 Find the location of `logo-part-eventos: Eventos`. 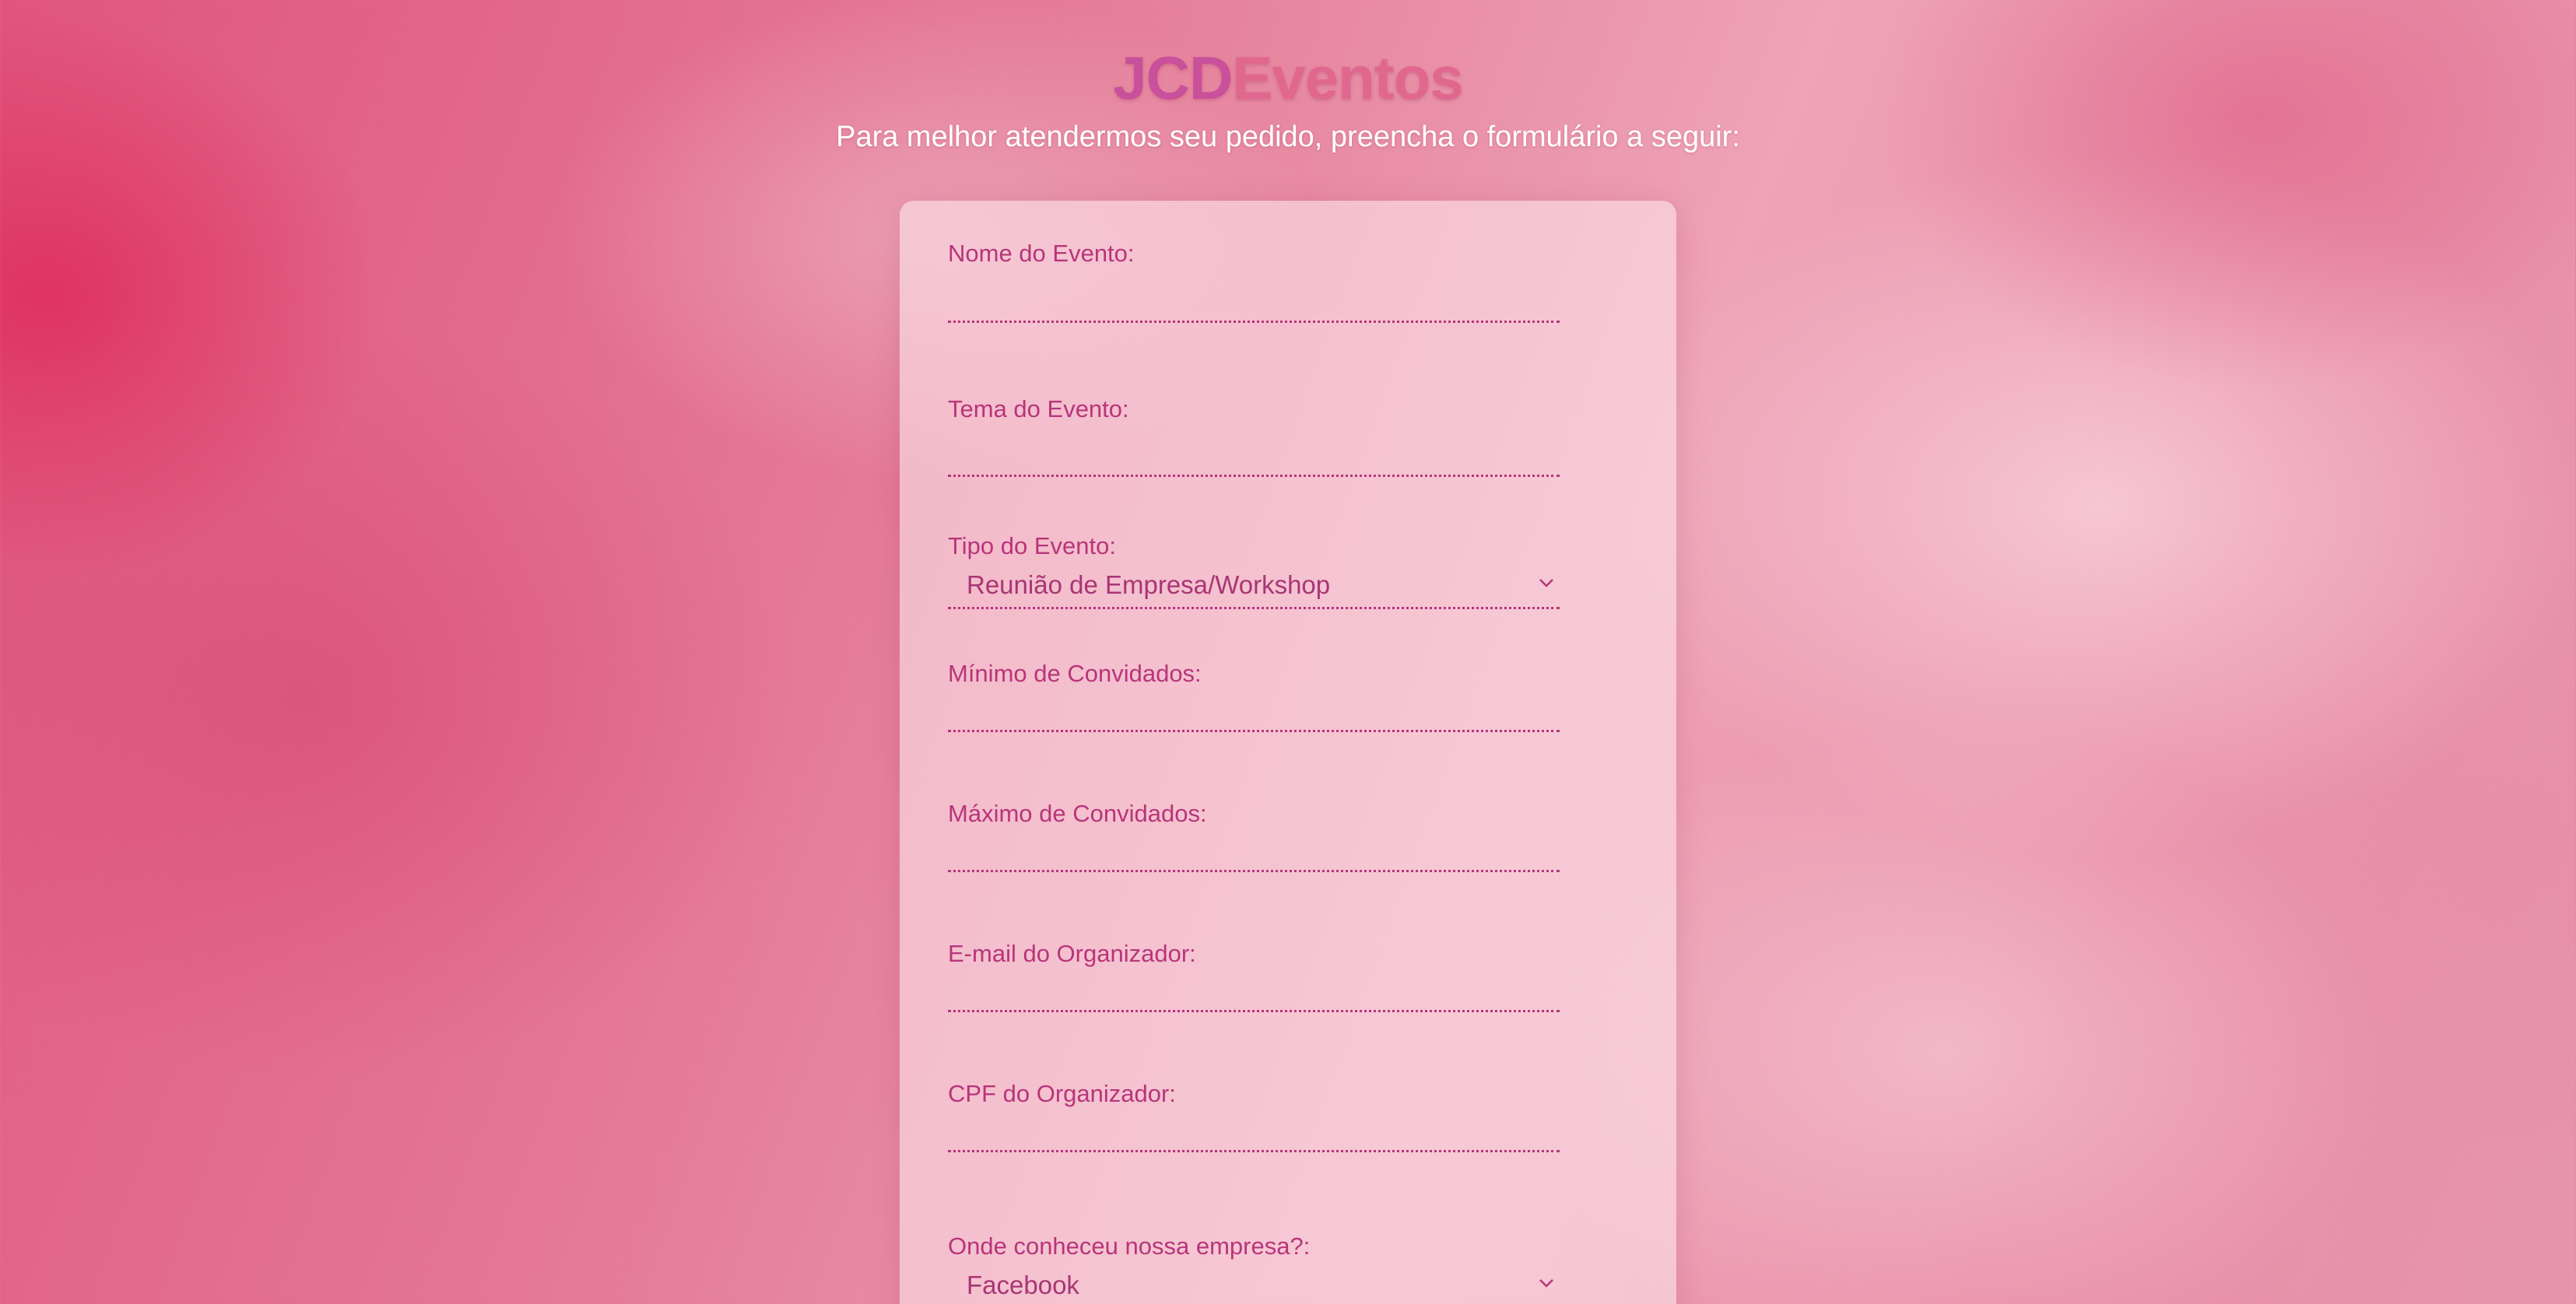

logo-part-eventos: Eventos is located at coordinates (1348, 78).